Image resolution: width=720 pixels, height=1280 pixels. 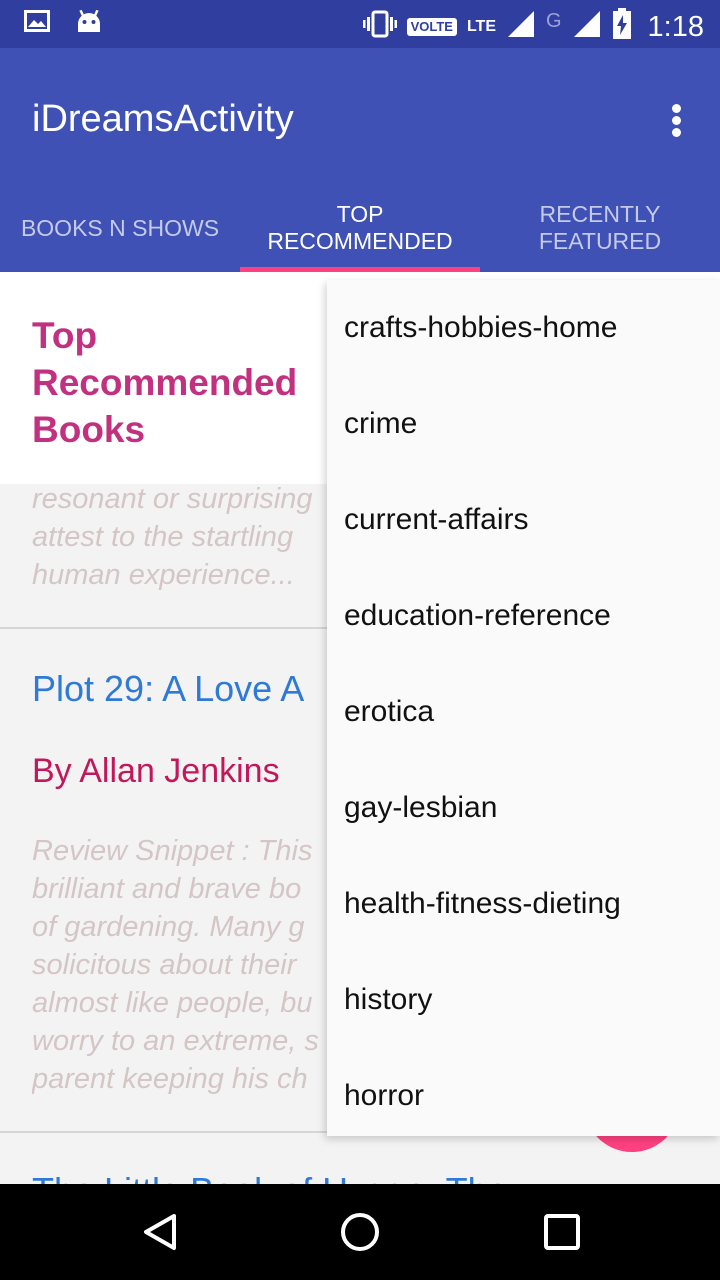 I want to click on menu-item-health-fitness-dieting: health-fitness-dieting, so click(x=523, y=904).